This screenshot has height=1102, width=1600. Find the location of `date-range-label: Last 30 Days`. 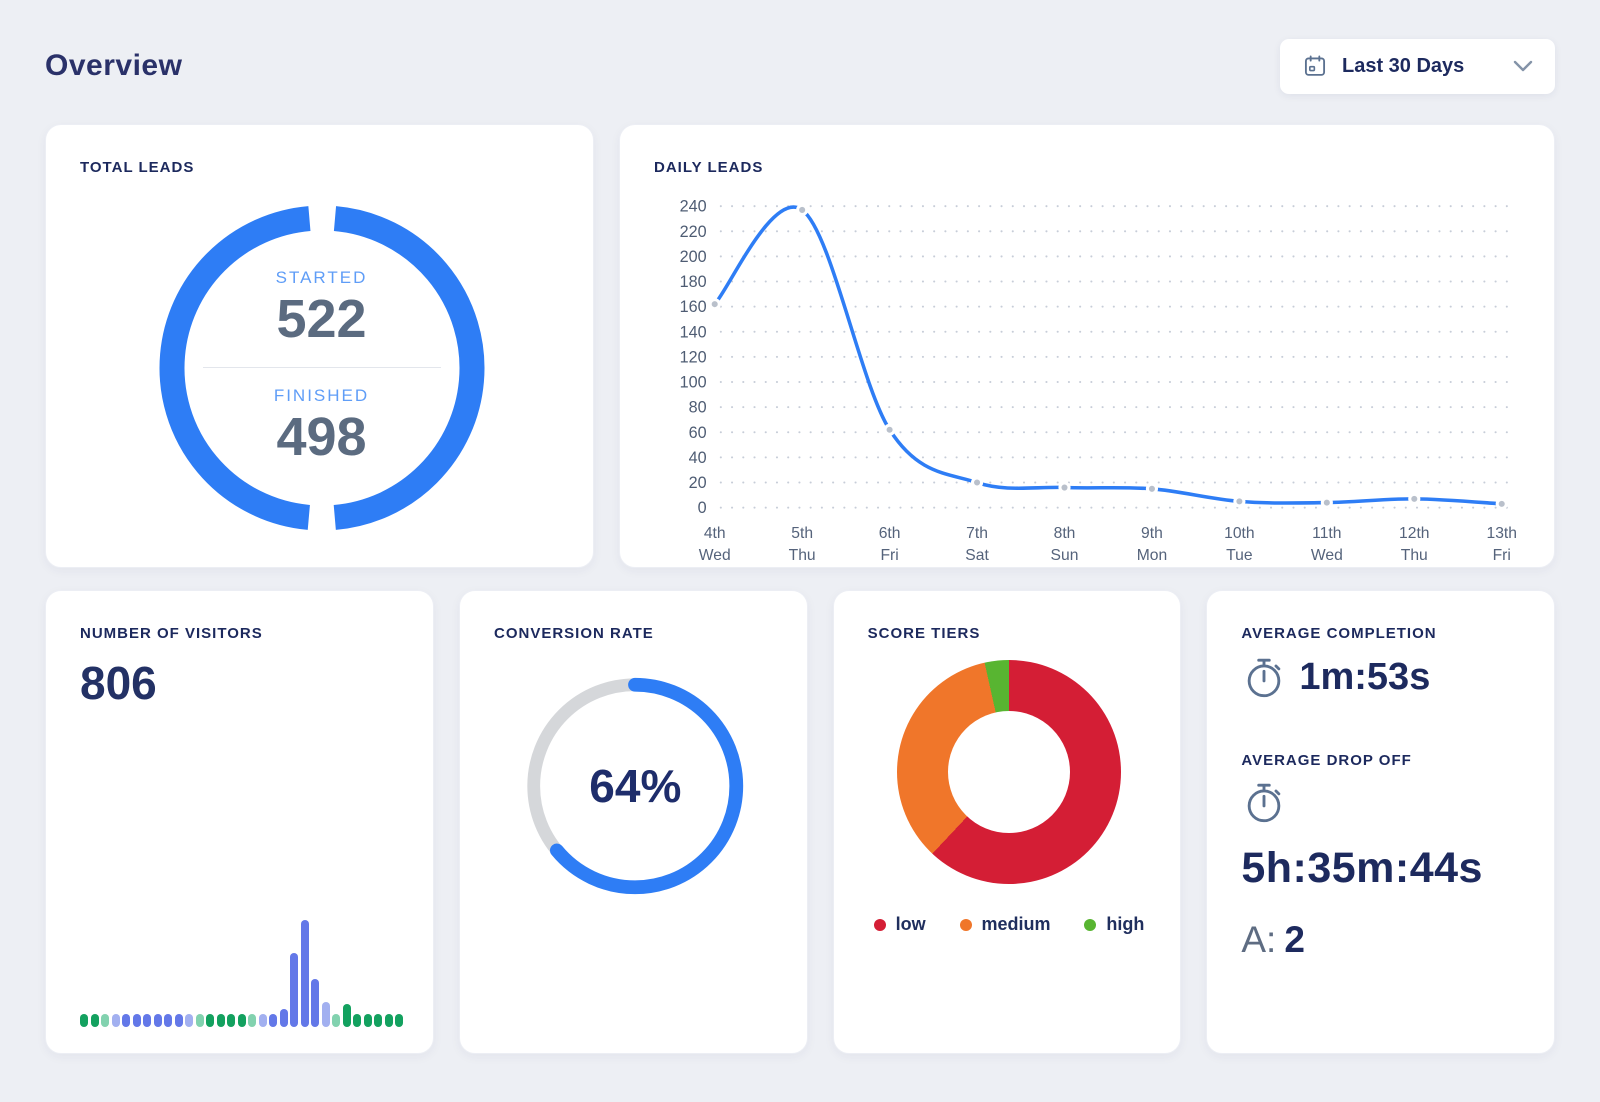

date-range-label: Last 30 Days is located at coordinates (1403, 65).